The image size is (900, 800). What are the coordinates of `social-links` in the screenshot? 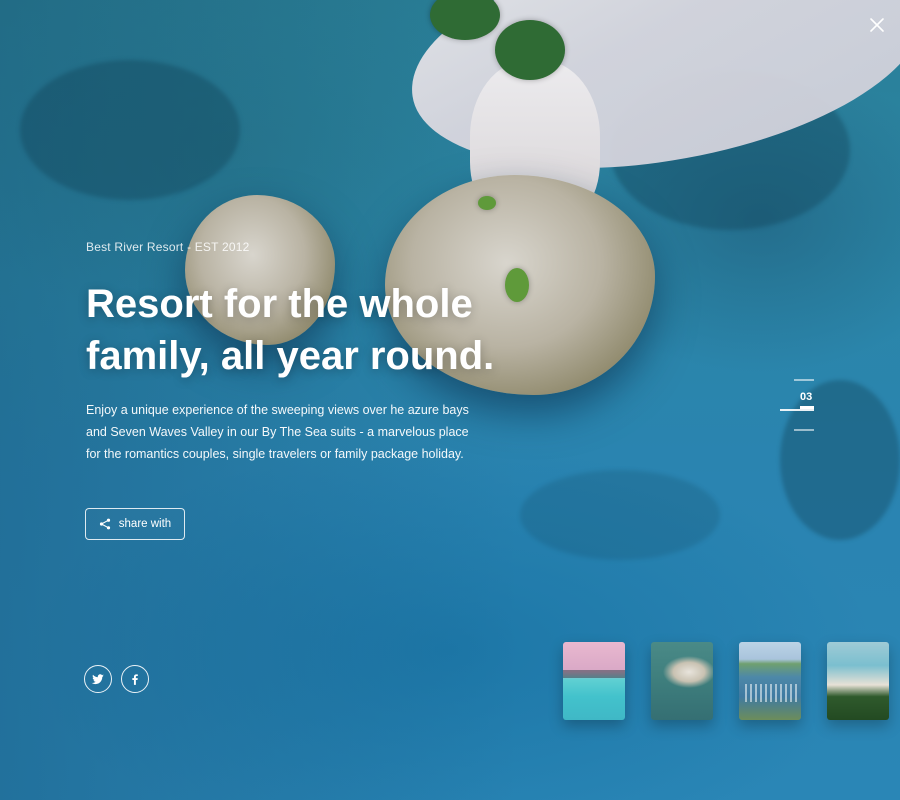 It's located at (116, 679).